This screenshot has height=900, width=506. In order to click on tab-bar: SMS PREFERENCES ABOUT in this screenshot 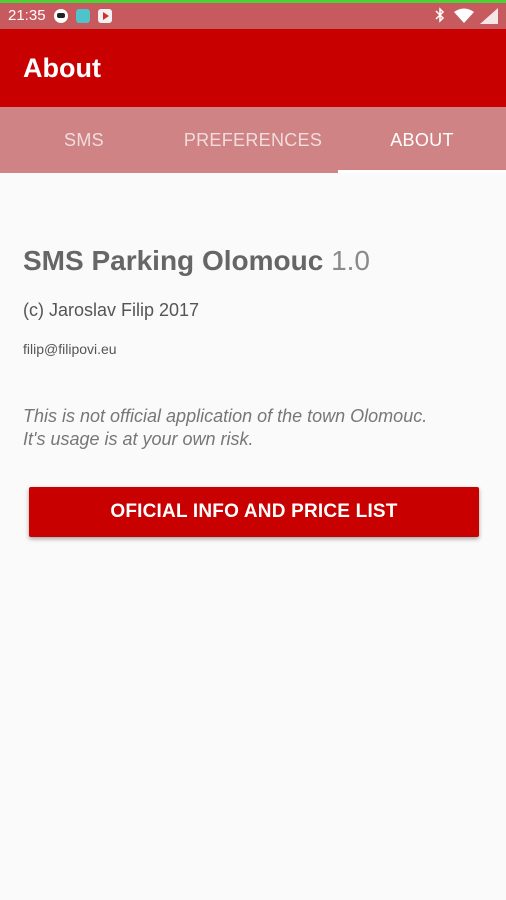, I will do `click(253, 140)`.